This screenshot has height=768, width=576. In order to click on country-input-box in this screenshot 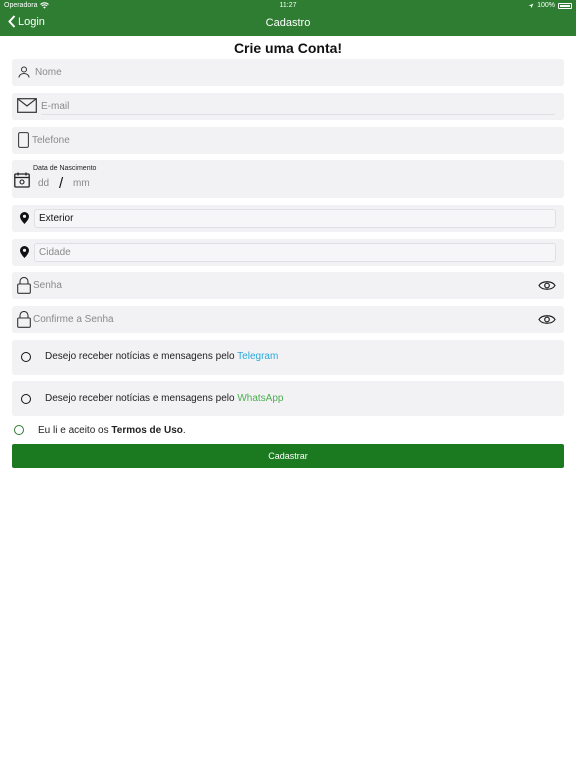, I will do `click(295, 218)`.